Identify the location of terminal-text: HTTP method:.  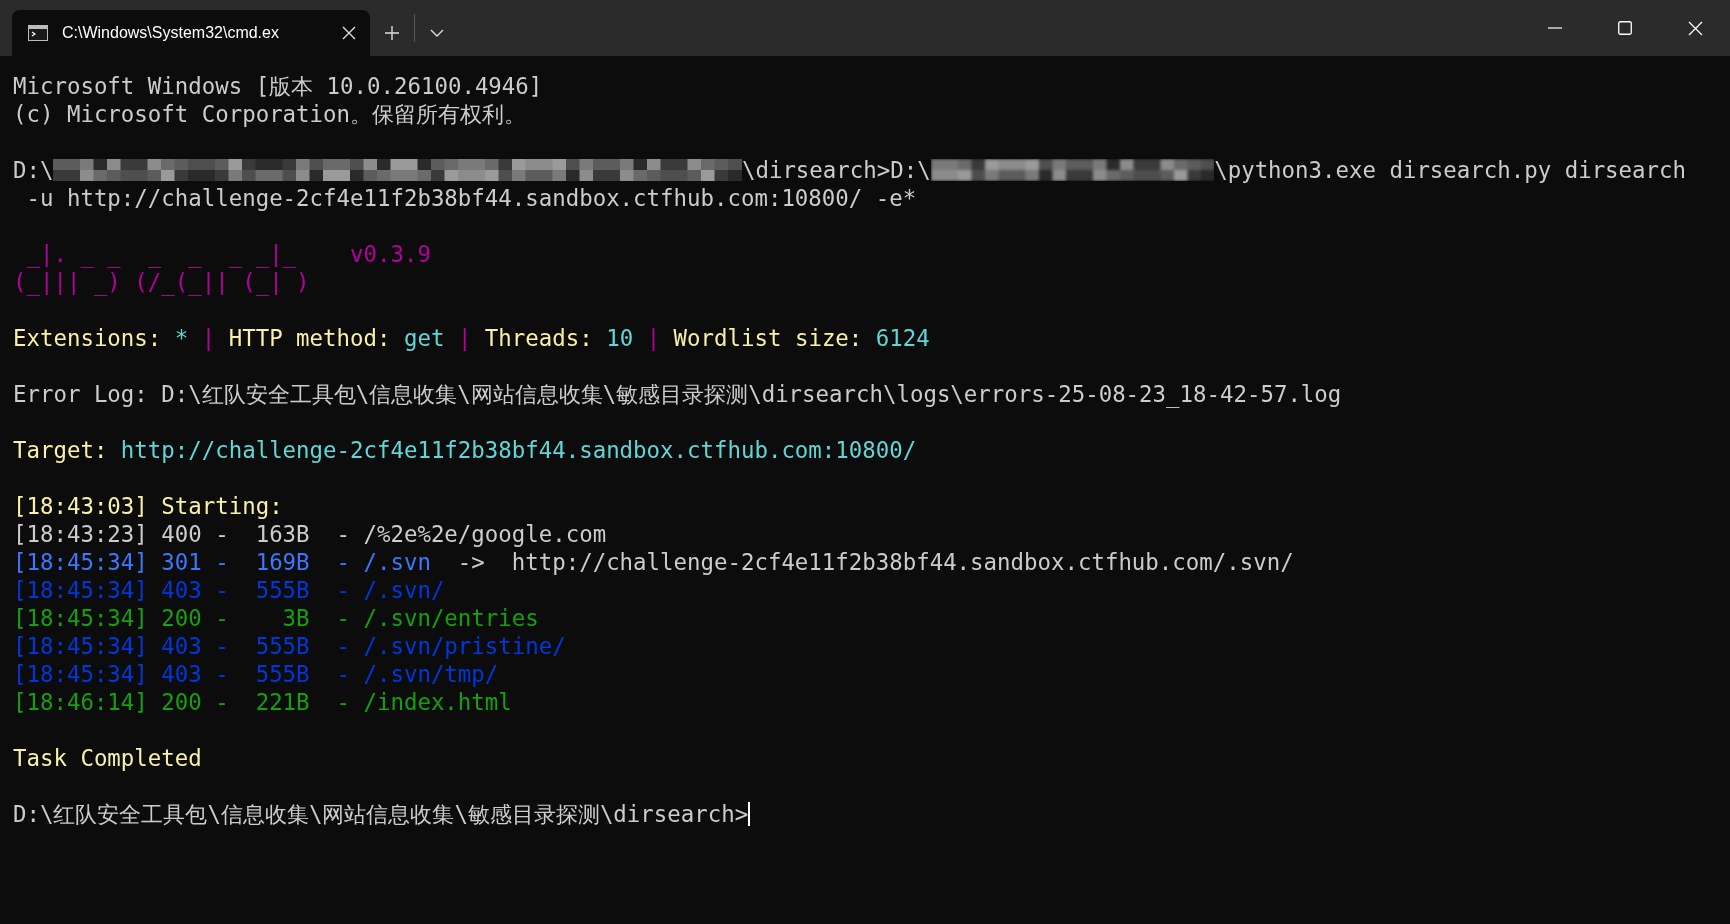
(310, 338).